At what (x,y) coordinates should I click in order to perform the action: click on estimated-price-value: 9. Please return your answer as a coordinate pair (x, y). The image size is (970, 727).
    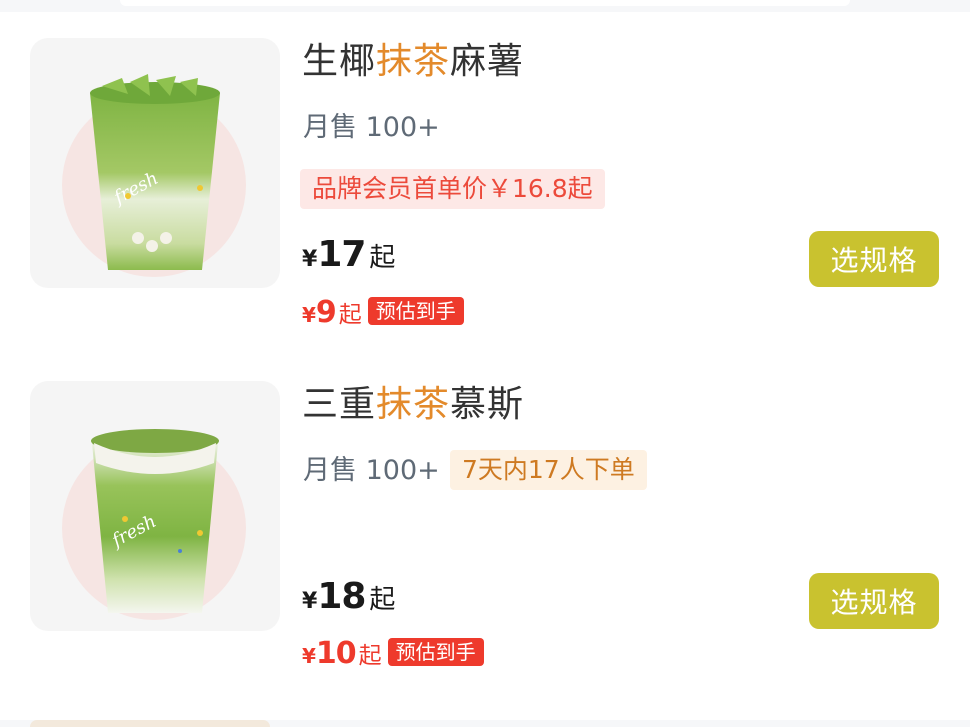
    Looking at the image, I should click on (326, 312).